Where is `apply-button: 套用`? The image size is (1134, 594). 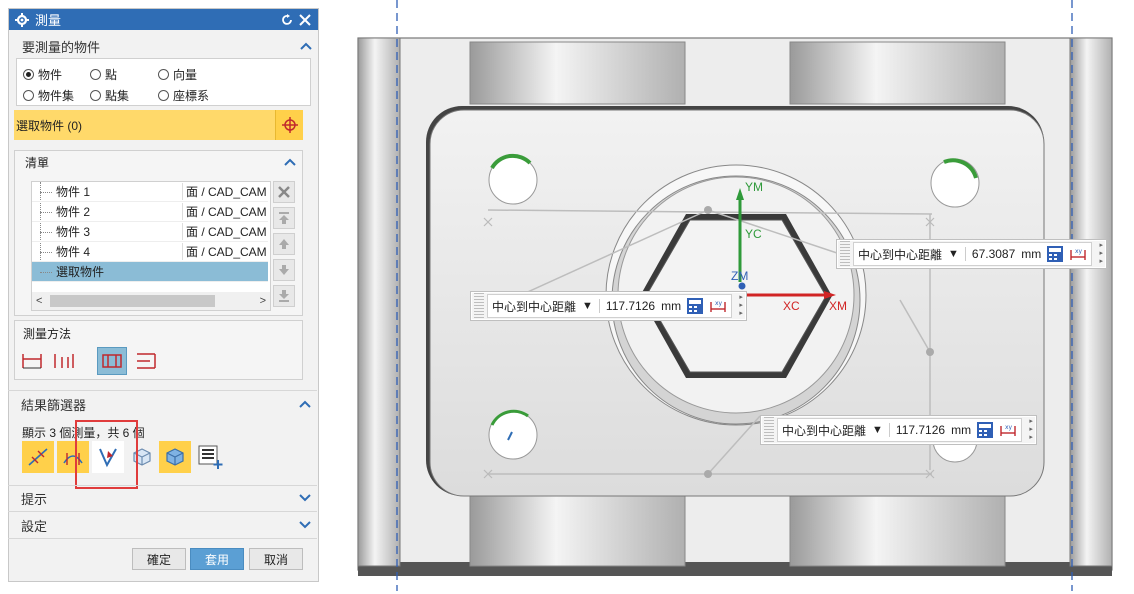 apply-button: 套用 is located at coordinates (217, 559).